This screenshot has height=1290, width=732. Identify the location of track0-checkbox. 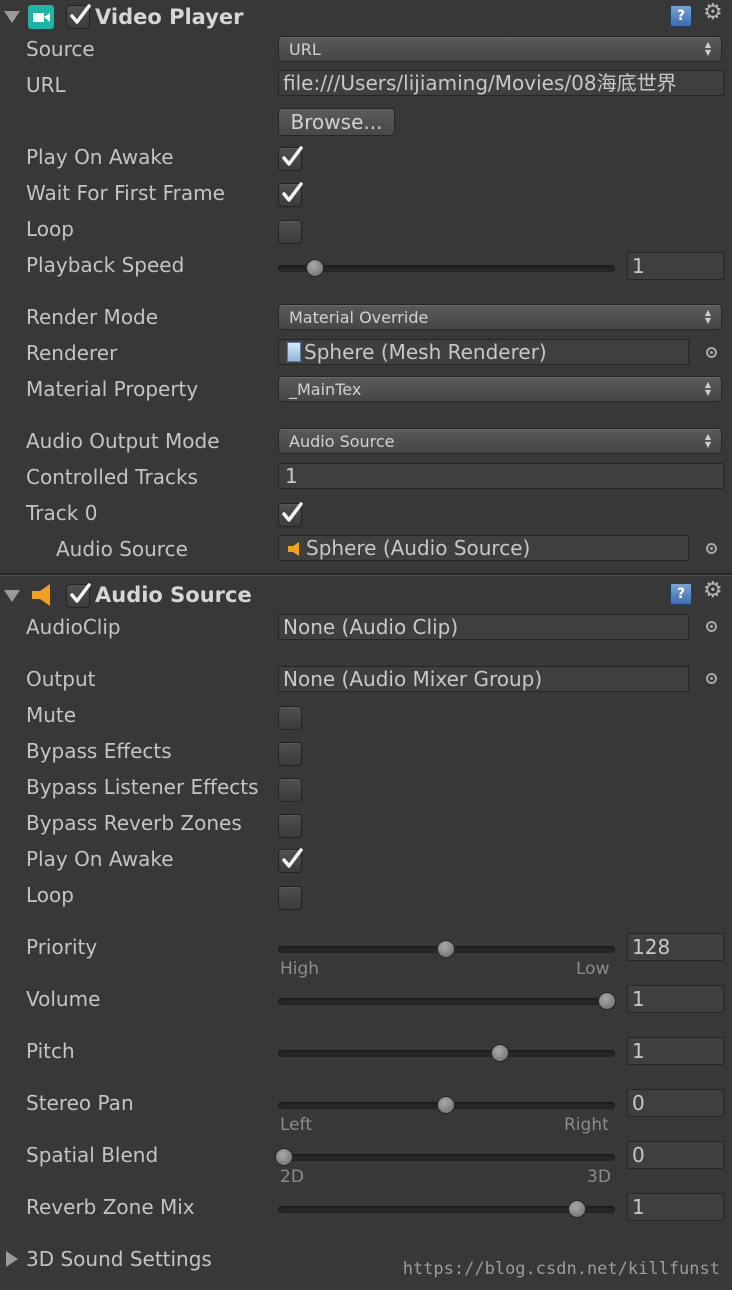
(290, 514).